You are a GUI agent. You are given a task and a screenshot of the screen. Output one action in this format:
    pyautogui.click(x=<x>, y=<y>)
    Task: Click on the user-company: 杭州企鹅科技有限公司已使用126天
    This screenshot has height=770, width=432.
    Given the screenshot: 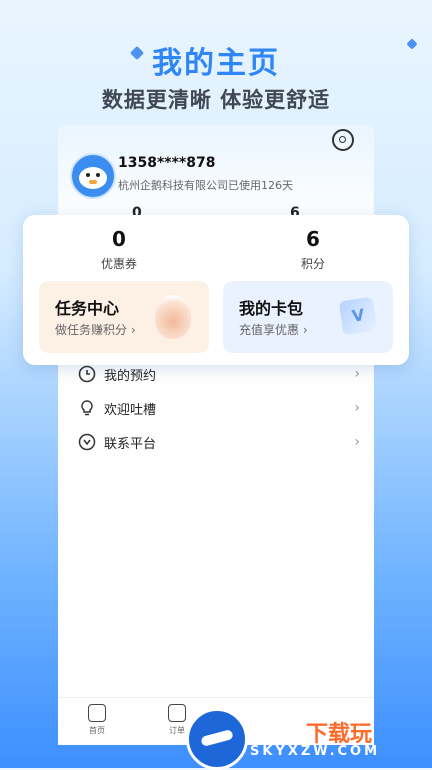 What is the action you would take?
    pyautogui.click(x=205, y=185)
    